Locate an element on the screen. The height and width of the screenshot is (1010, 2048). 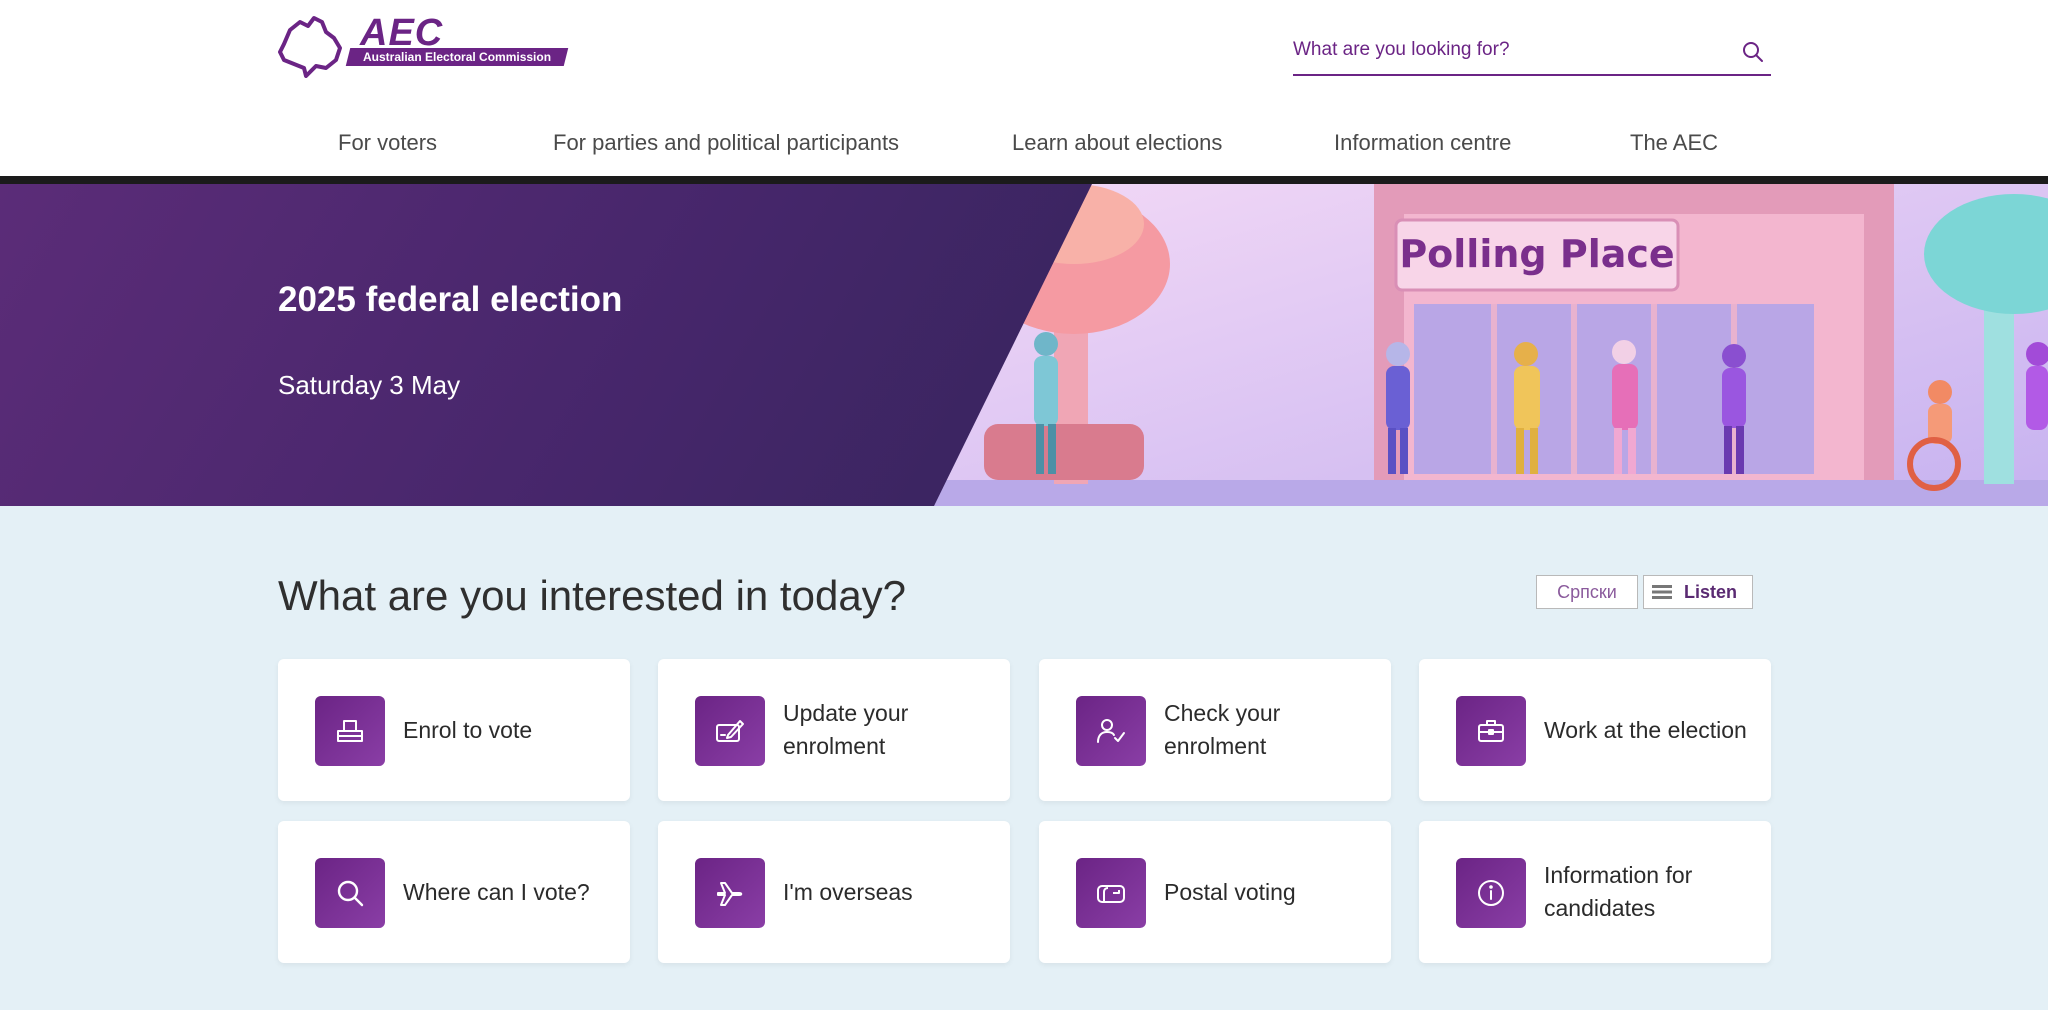
hero-date: Saturday 3 May is located at coordinates (369, 385).